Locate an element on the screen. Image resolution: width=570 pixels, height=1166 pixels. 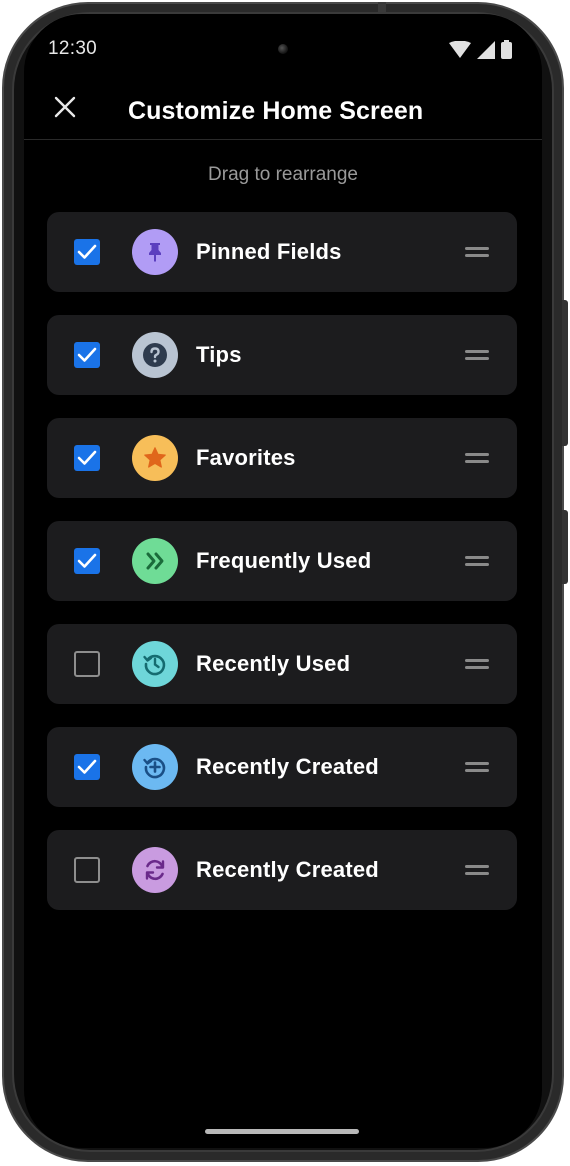
list-item: Recently Used is located at coordinates (282, 664).